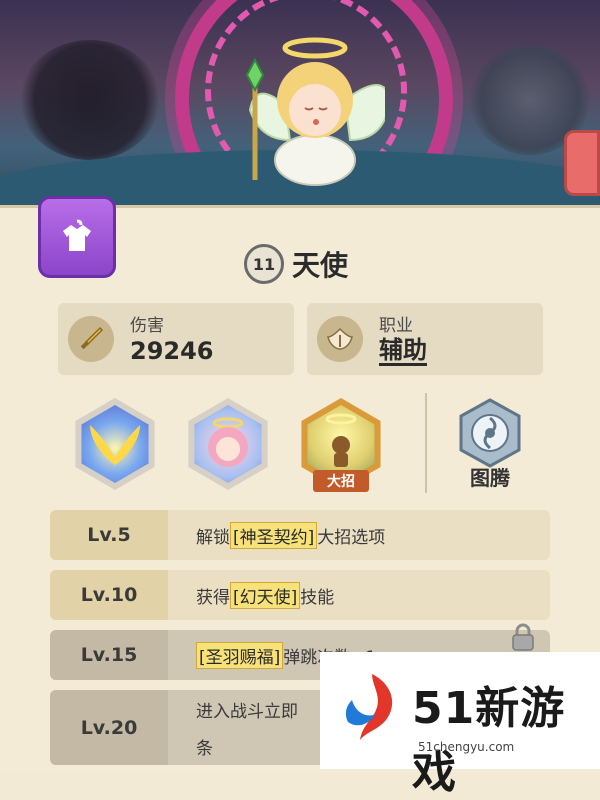 This screenshot has height=800, width=600. I want to click on totem-icon, so click(490, 433).